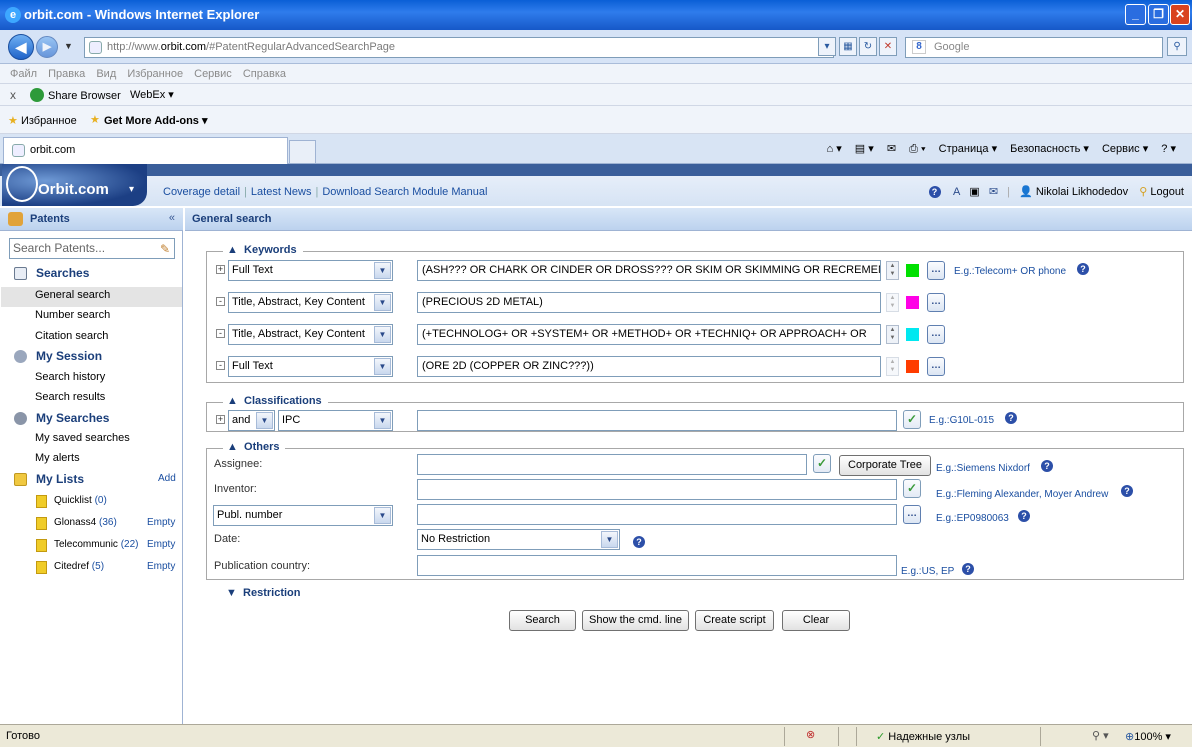  Describe the element at coordinates (281, 192) in the screenshot. I see `latest-news-link: Latest News` at that location.